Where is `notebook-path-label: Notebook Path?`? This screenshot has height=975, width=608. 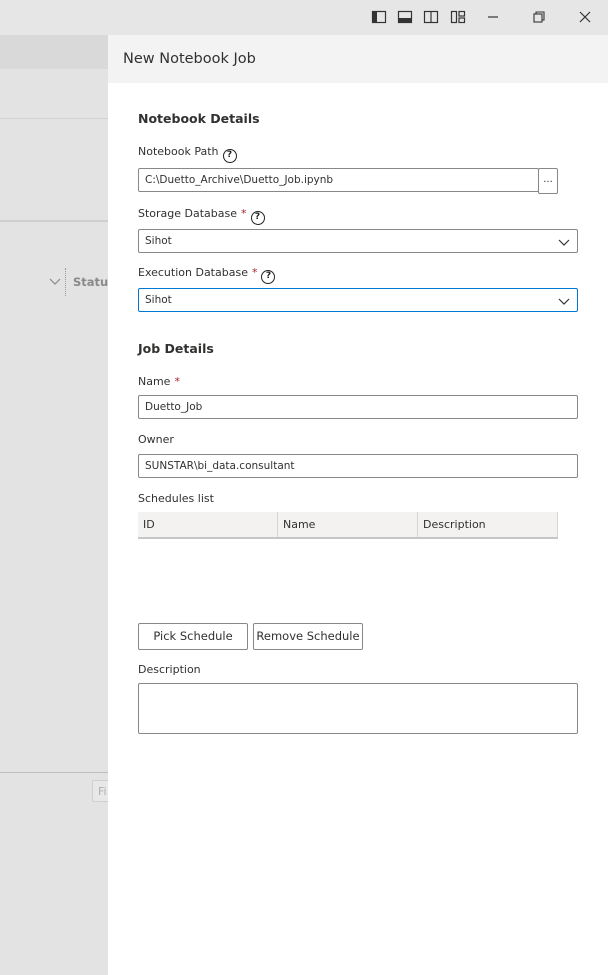 notebook-path-label: Notebook Path? is located at coordinates (187, 154).